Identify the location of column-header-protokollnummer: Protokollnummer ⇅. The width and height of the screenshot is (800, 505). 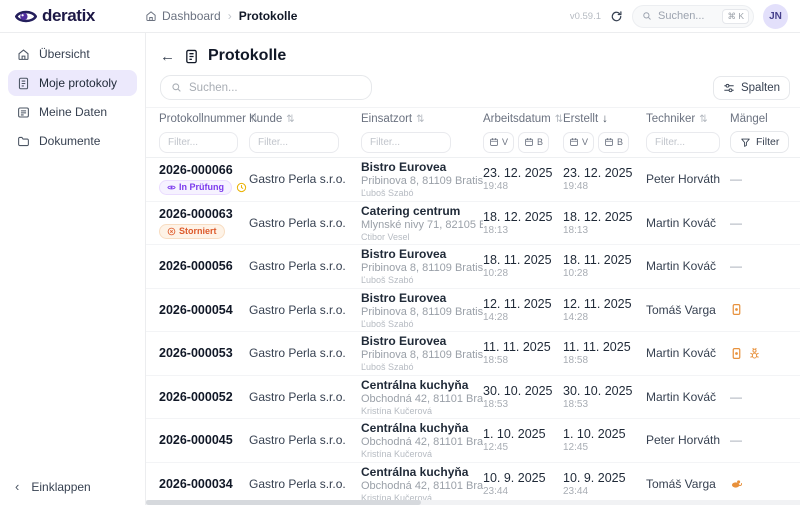
(208, 119).